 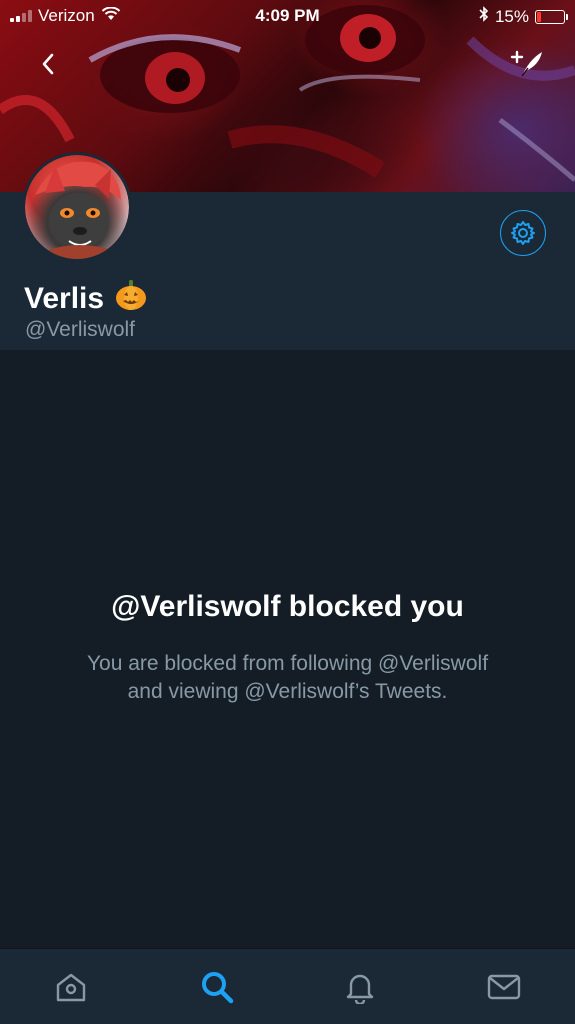 I want to click on avatar, so click(x=77, y=207).